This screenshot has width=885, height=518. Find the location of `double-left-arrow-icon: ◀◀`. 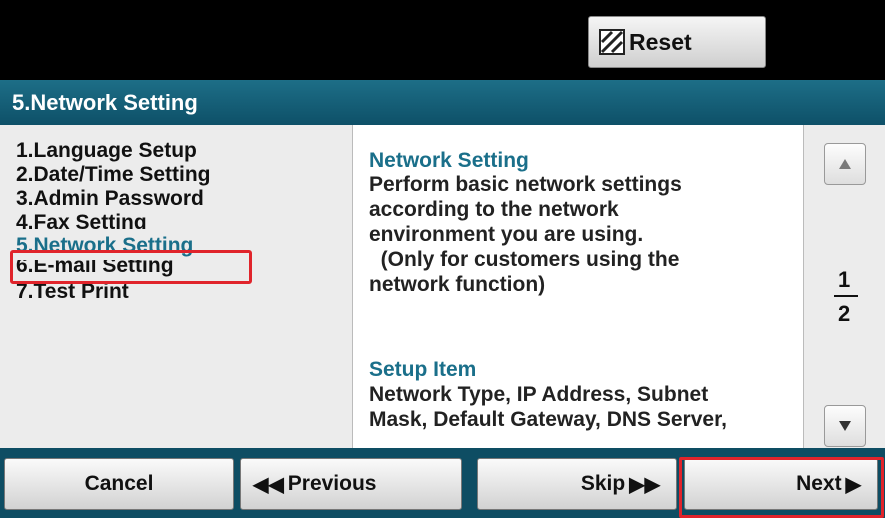

double-left-arrow-icon: ◀◀ is located at coordinates (268, 484).